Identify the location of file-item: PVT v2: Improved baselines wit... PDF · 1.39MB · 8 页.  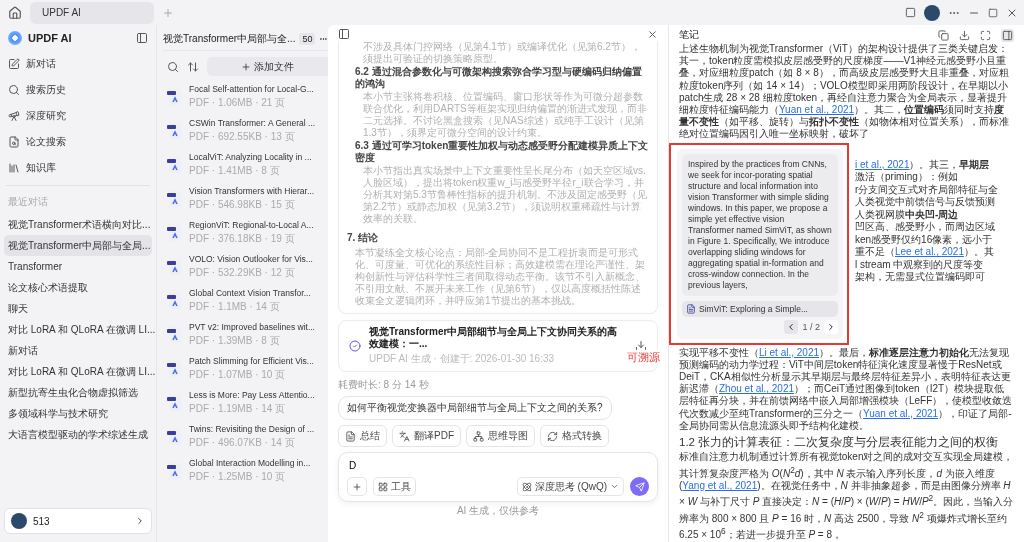
(245, 335).